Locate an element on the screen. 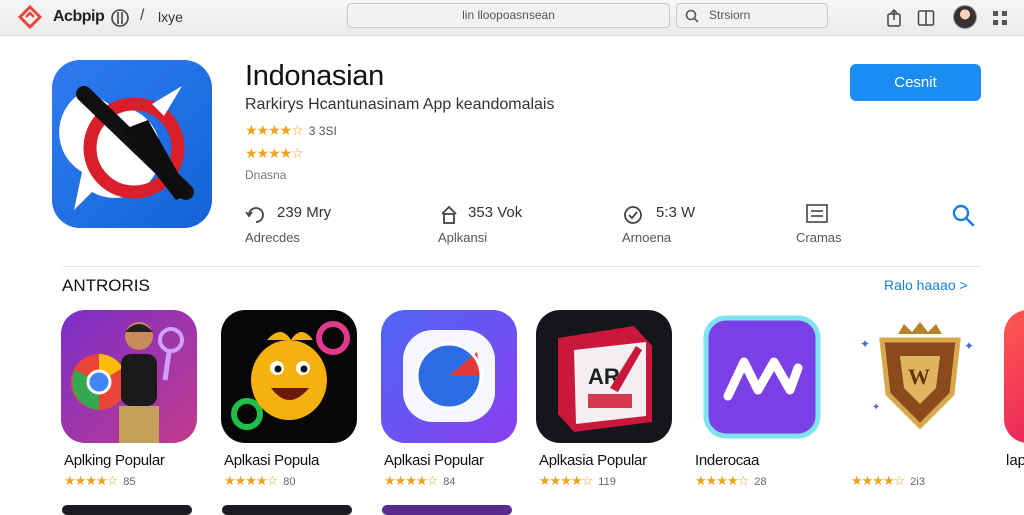 The image size is (1024, 515). sidebar-toggle-icon is located at coordinates (120, 18).